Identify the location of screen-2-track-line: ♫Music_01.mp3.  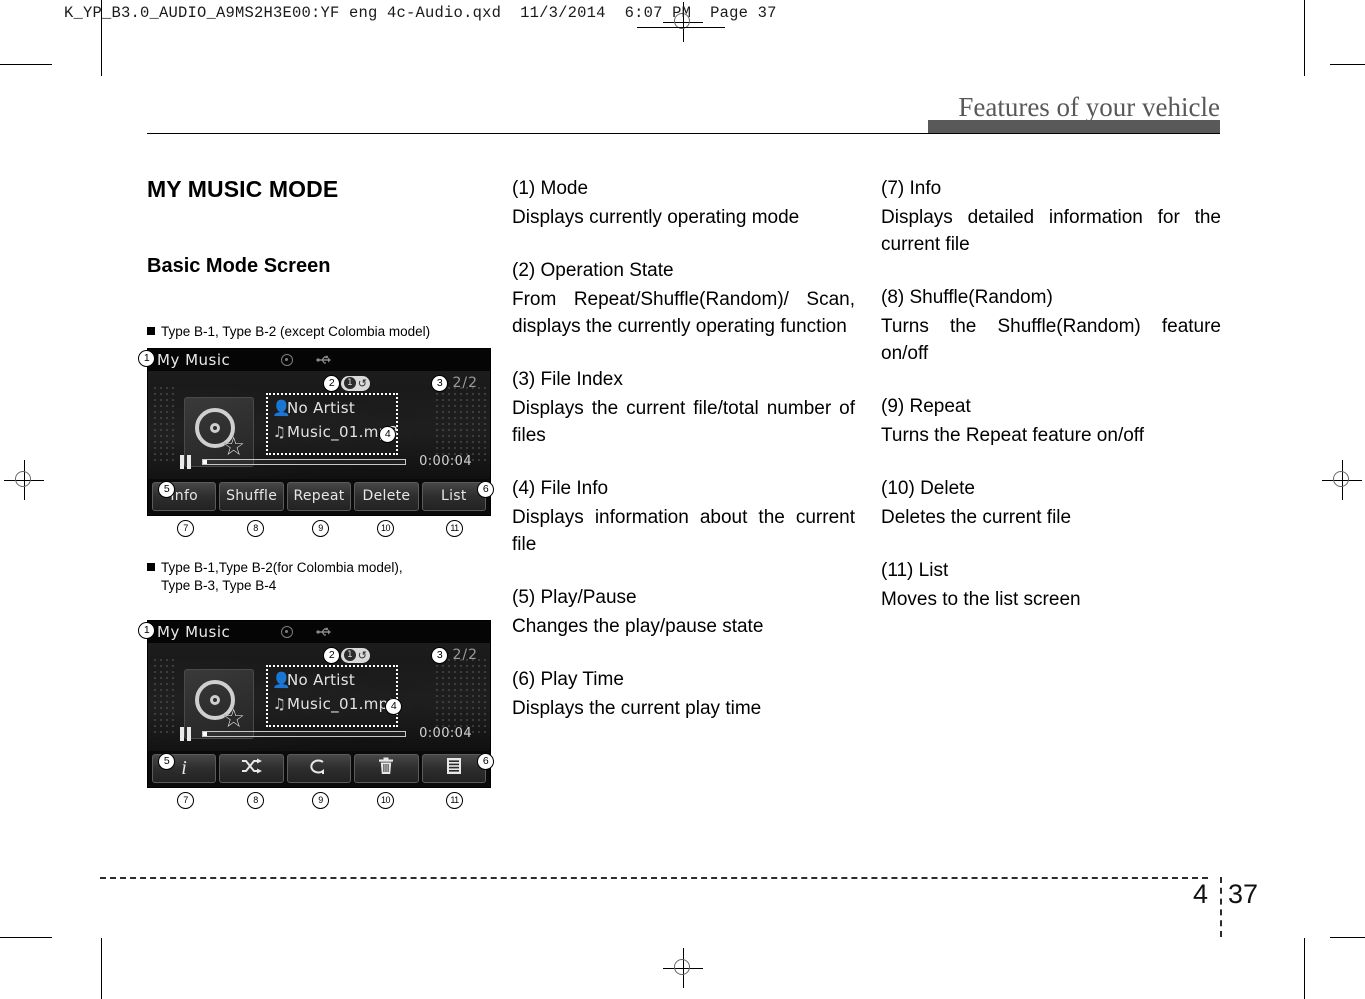
(335, 704).